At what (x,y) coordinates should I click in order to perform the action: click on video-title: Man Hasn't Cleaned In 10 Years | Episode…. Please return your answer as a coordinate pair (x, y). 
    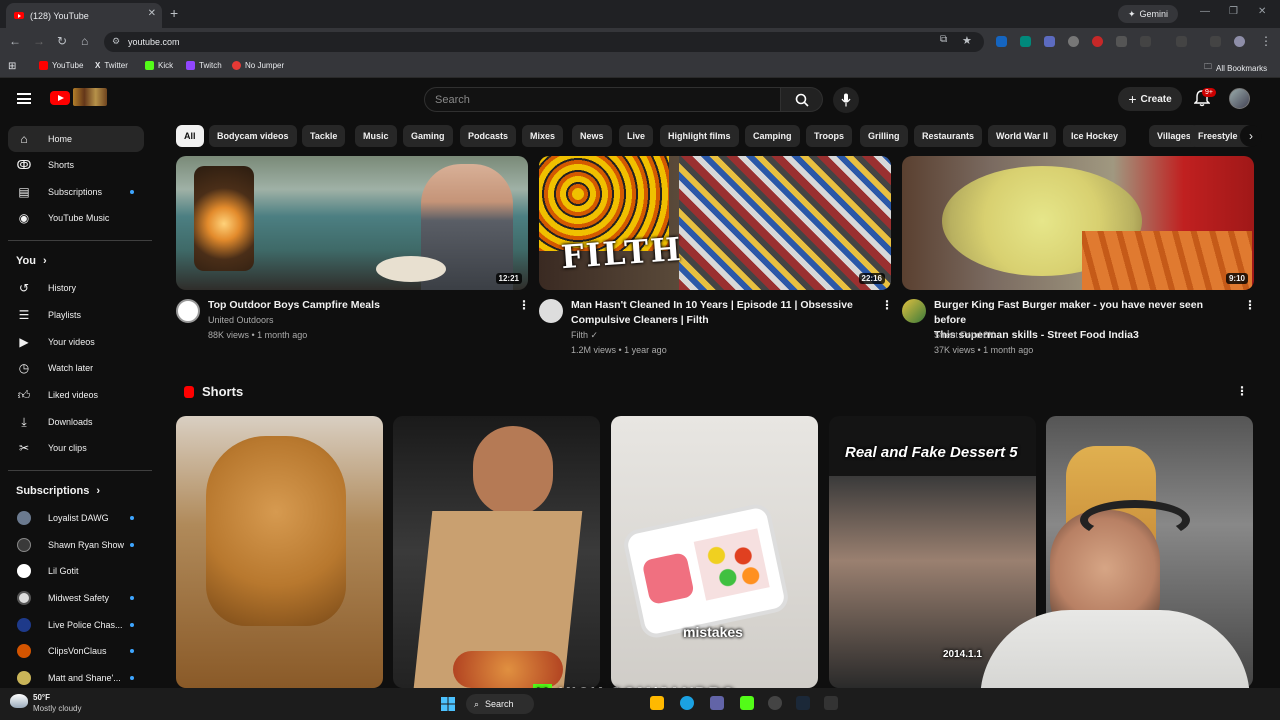
    Looking at the image, I should click on (721, 313).